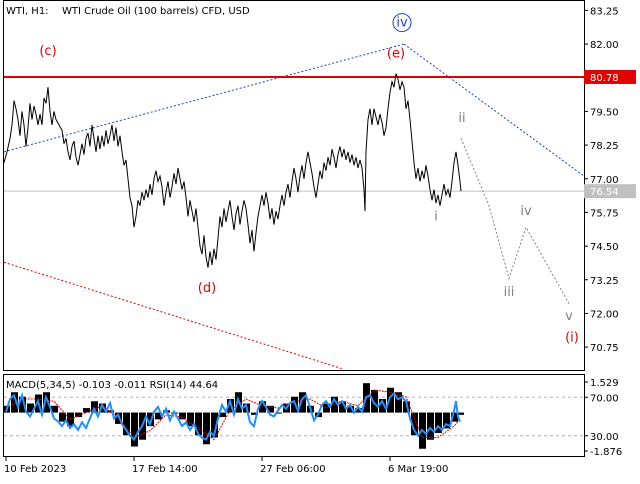 The image size is (640, 484). What do you see at coordinates (606, 452) in the screenshot?
I see `indicator-tick-label: -1.876` at bounding box center [606, 452].